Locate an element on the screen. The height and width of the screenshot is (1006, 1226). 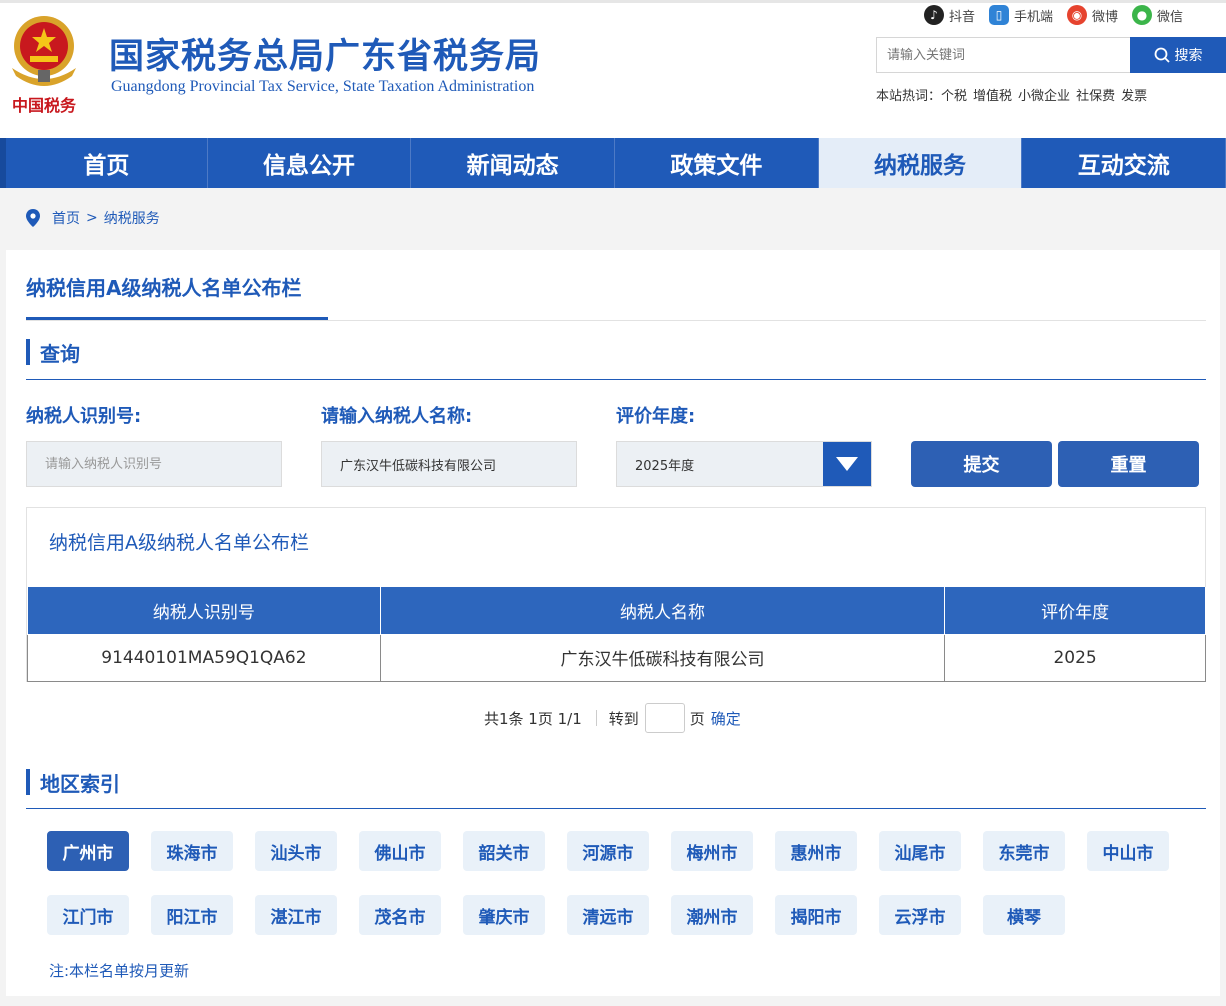
column-header: 纳税人识别号 is located at coordinates (204, 611).